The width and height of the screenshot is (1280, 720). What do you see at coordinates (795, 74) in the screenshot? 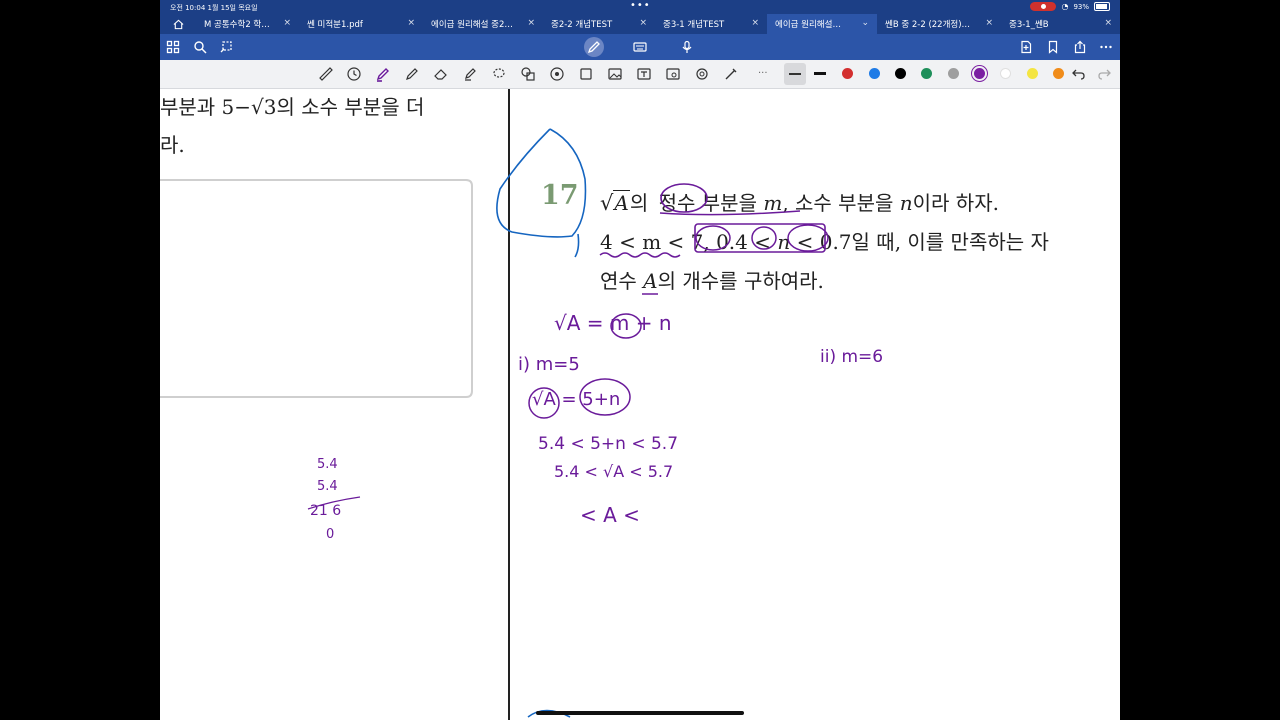
I see `thin-line-icon` at bounding box center [795, 74].